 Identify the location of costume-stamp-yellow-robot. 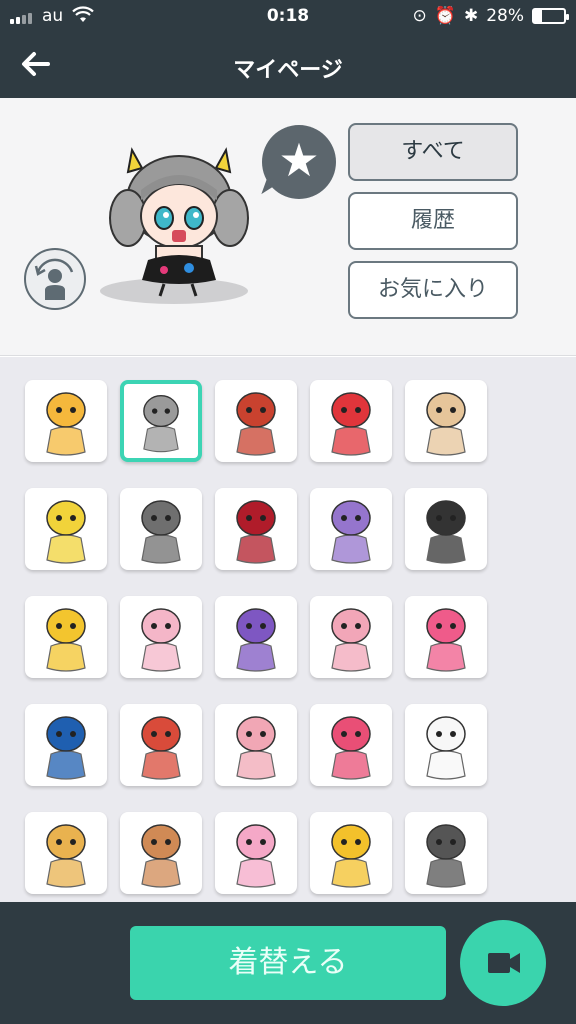
(66, 637).